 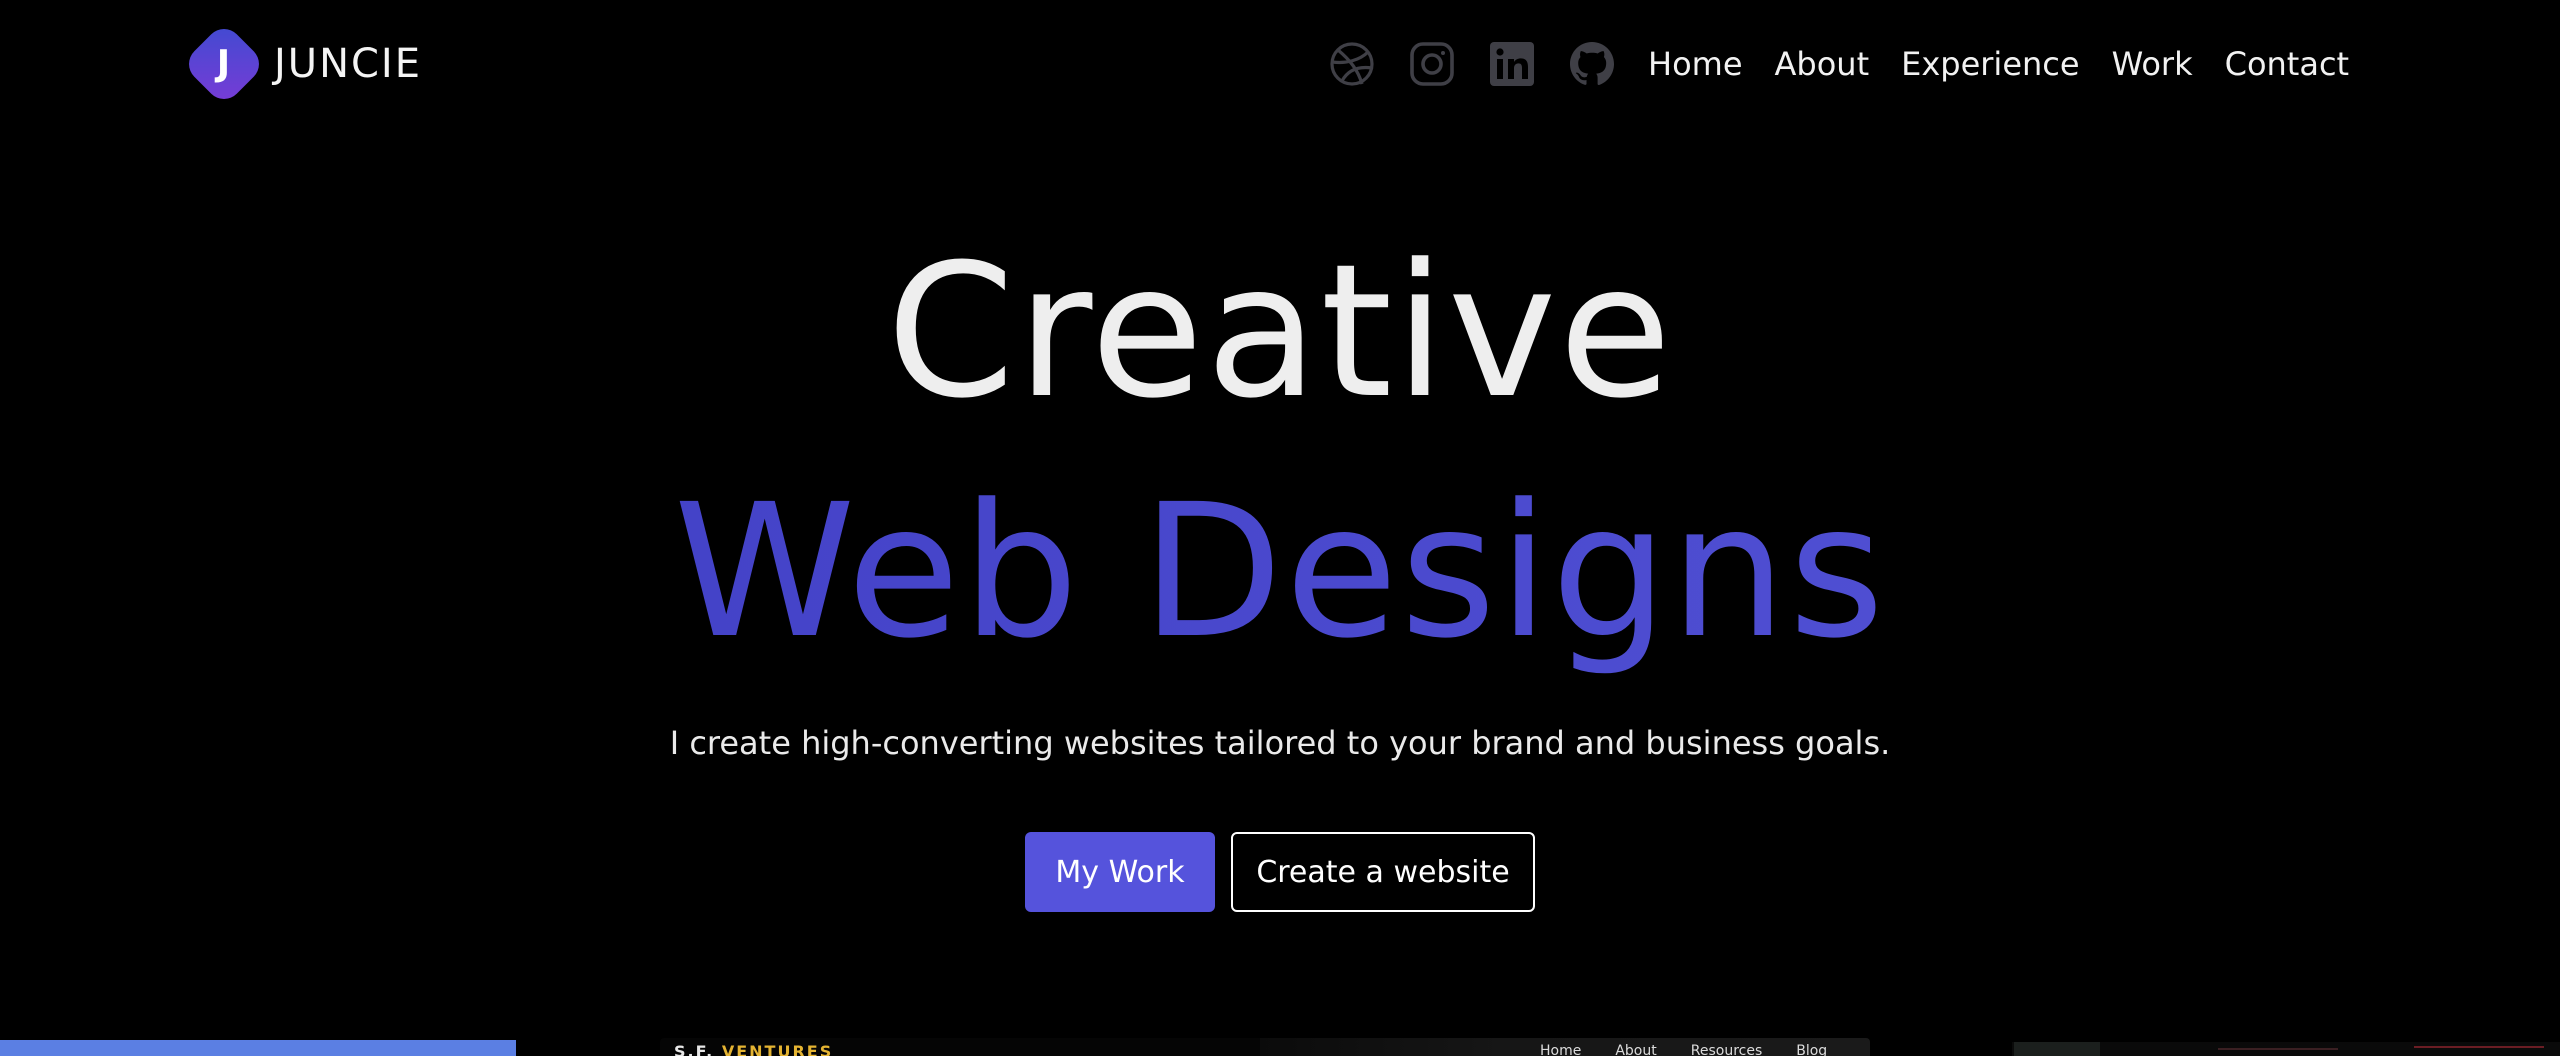 What do you see at coordinates (1265, 1047) in the screenshot?
I see `preview-card-sf-ventures: S.F. VENTURES Home About Resources Blog` at bounding box center [1265, 1047].